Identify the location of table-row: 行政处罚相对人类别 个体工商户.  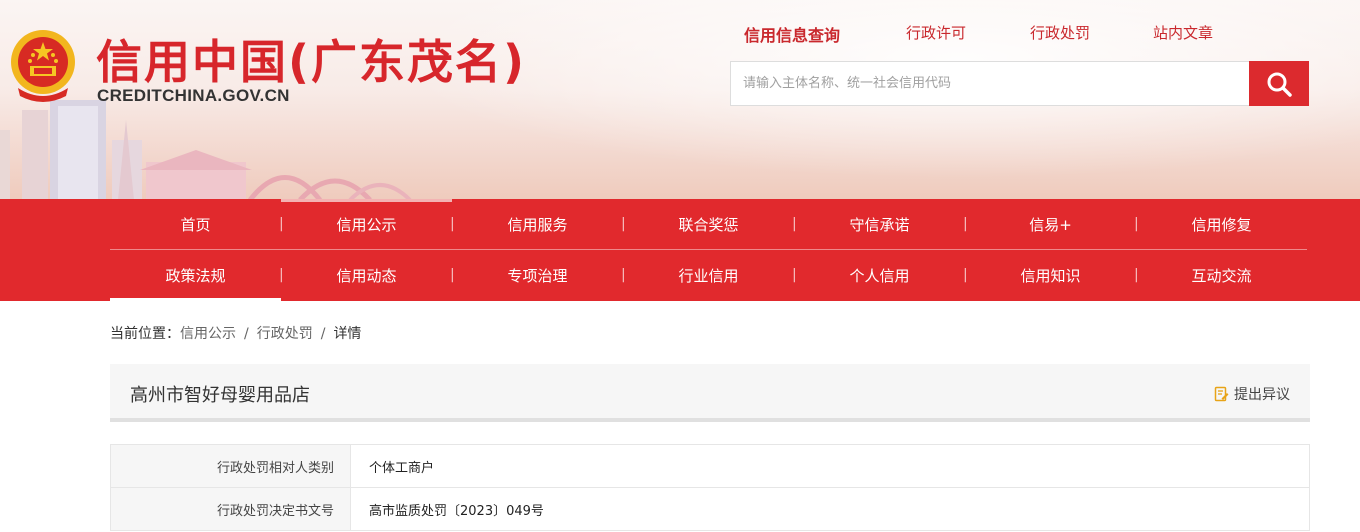
(710, 466).